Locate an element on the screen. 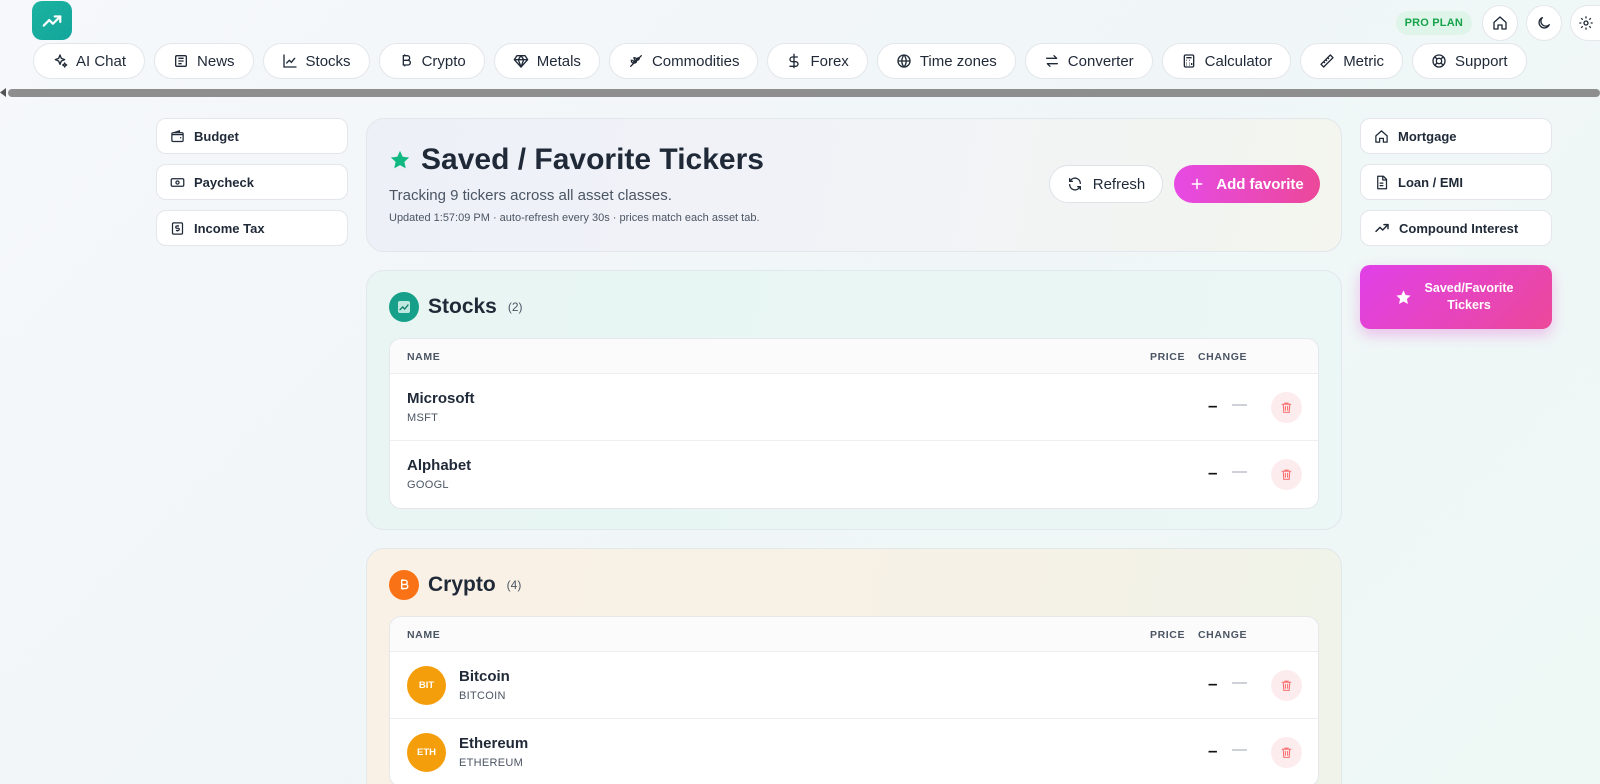  tool-income-tax: Income Tax is located at coordinates (252, 228).